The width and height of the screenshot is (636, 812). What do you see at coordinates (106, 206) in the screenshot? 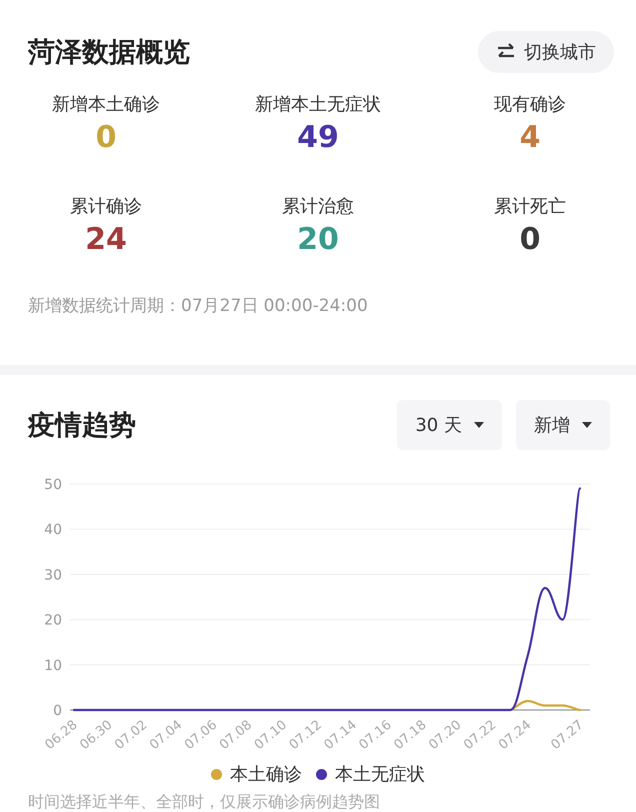
I see `stat-label: 累计确诊` at bounding box center [106, 206].